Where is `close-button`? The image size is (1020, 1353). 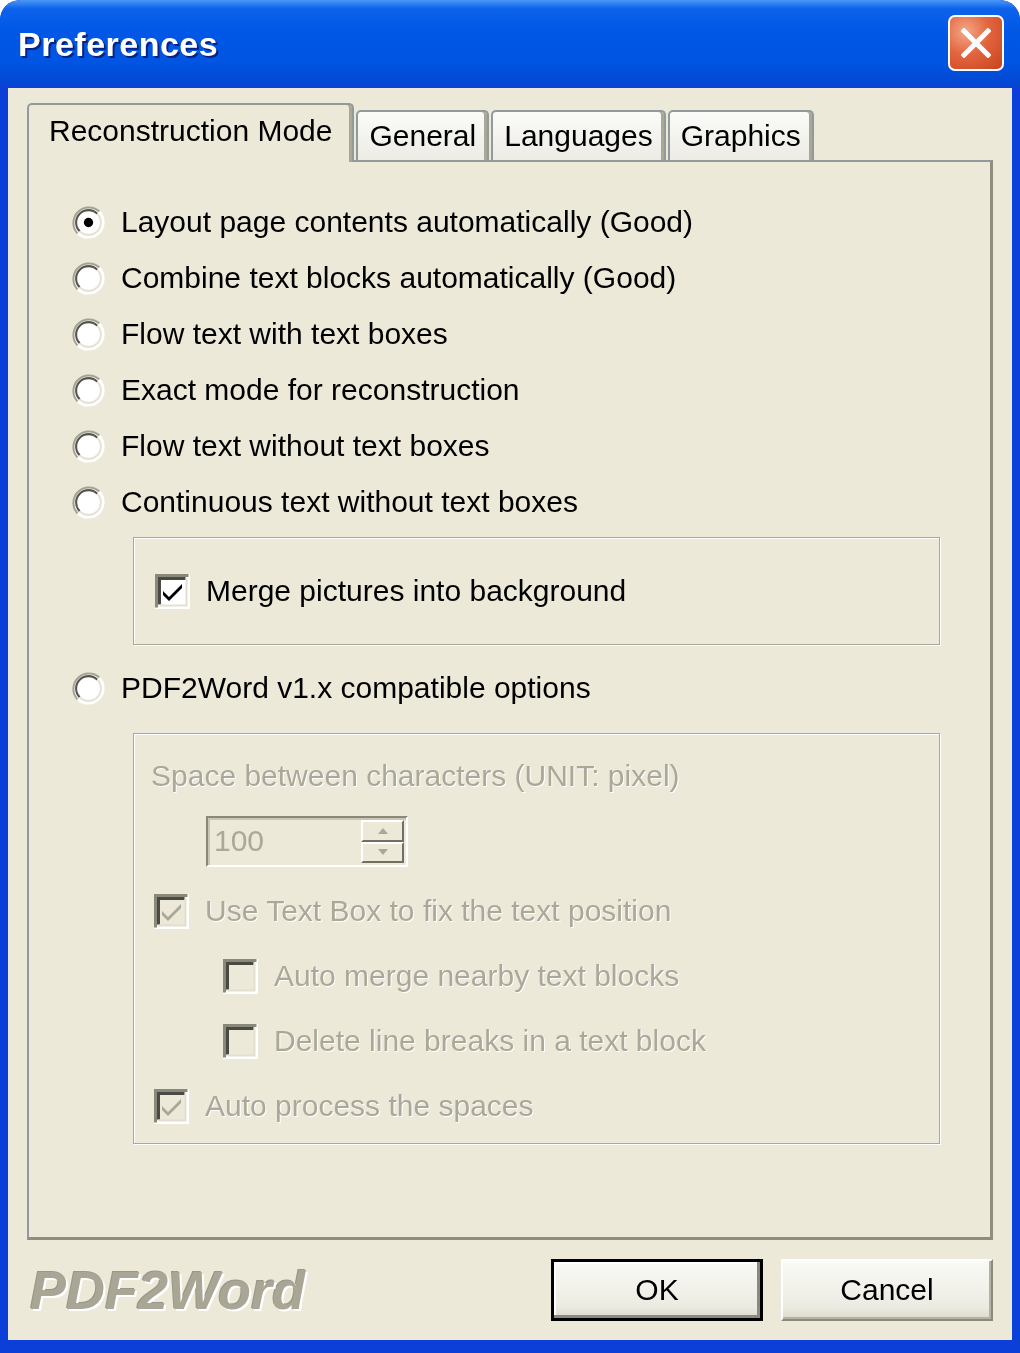 close-button is located at coordinates (976, 43).